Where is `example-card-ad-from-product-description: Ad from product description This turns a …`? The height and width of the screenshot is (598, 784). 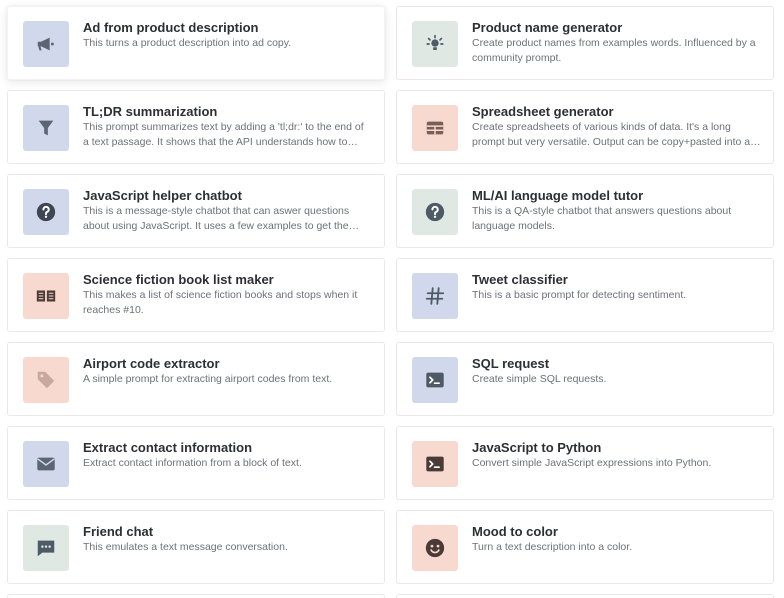
example-card-ad-from-product-description: Ad from product description This turns a … is located at coordinates (196, 43).